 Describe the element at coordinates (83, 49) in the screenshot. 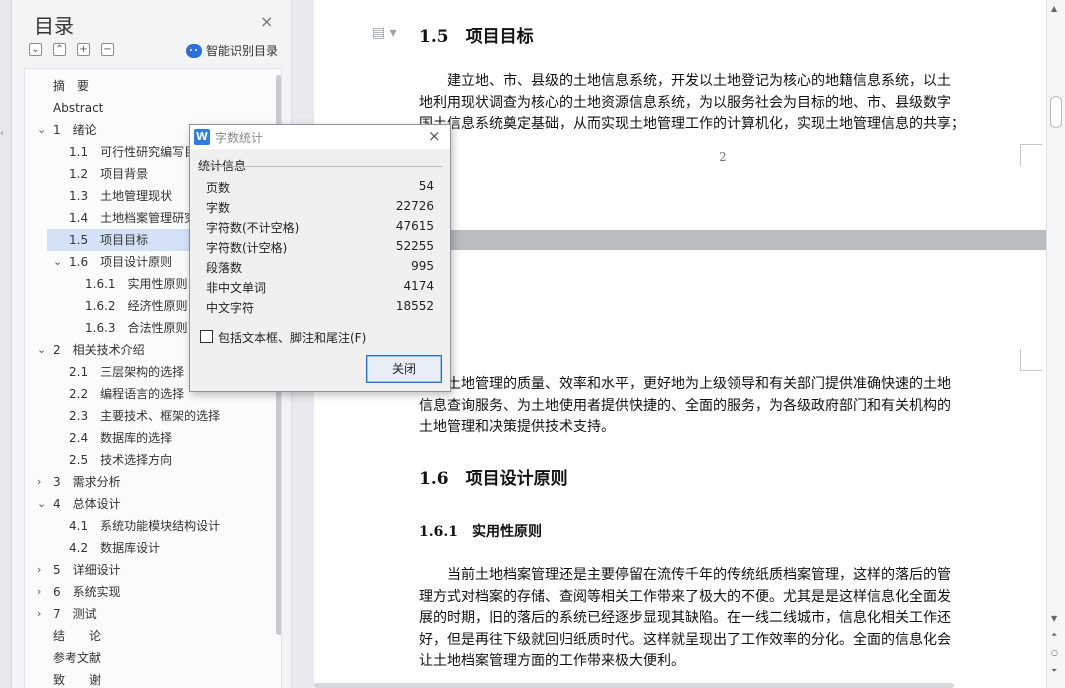

I see `add-heading-icon: +` at that location.